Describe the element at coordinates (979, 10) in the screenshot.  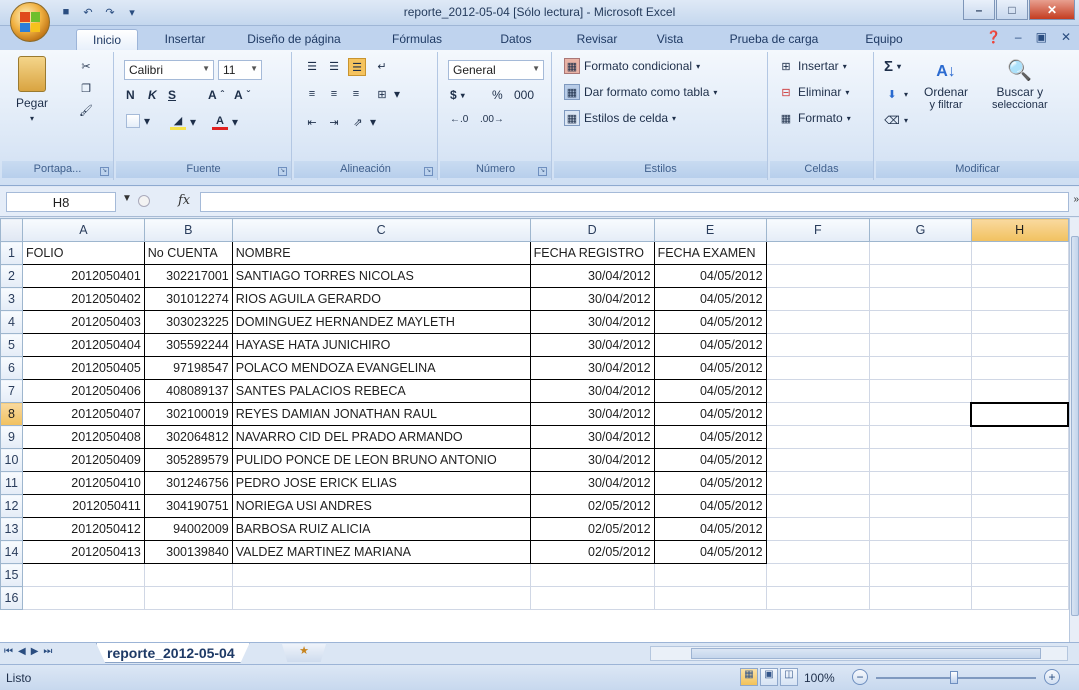
I see `minimize-button: –` at that location.